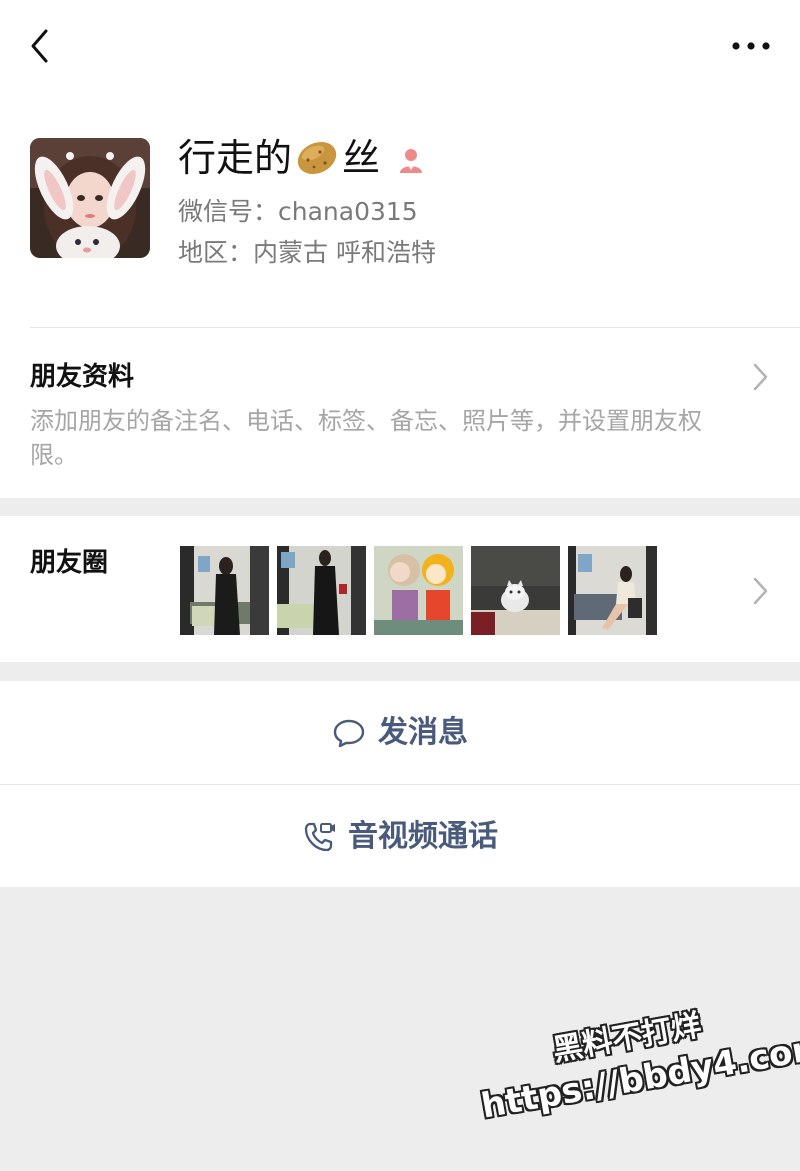 This screenshot has height=1171, width=800. I want to click on region: 地区：内蒙古 呼和浩特, so click(307, 252).